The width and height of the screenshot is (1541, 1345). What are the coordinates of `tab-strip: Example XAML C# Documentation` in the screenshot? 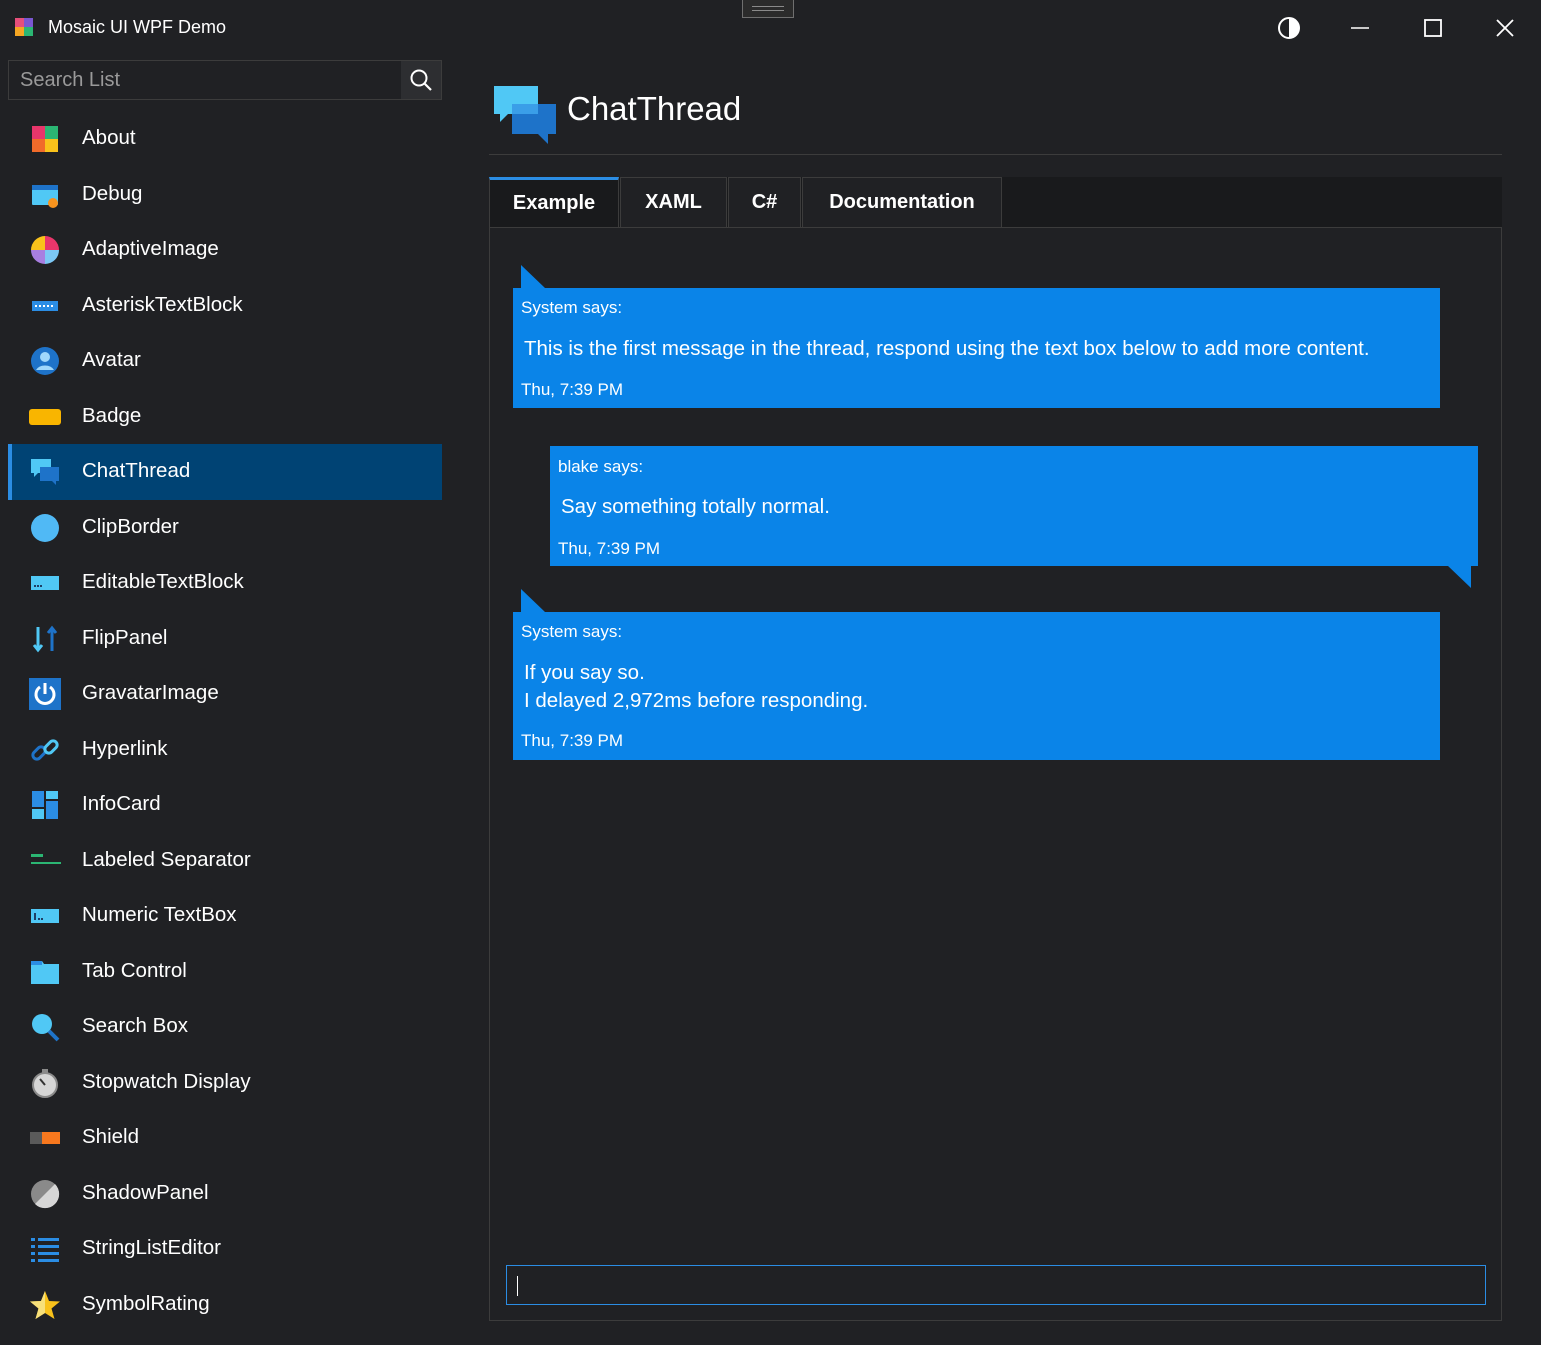 It's located at (995, 202).